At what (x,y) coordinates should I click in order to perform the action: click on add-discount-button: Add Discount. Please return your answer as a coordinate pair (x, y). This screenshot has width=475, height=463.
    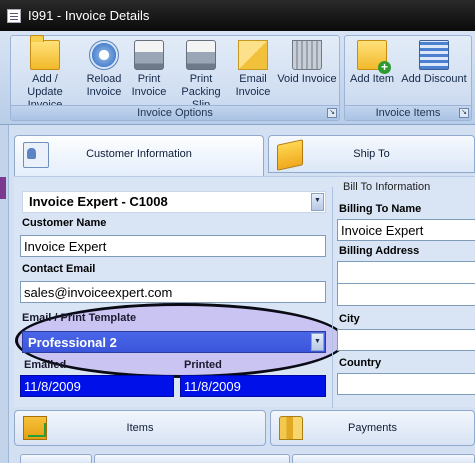
    Looking at the image, I should click on (434, 63).